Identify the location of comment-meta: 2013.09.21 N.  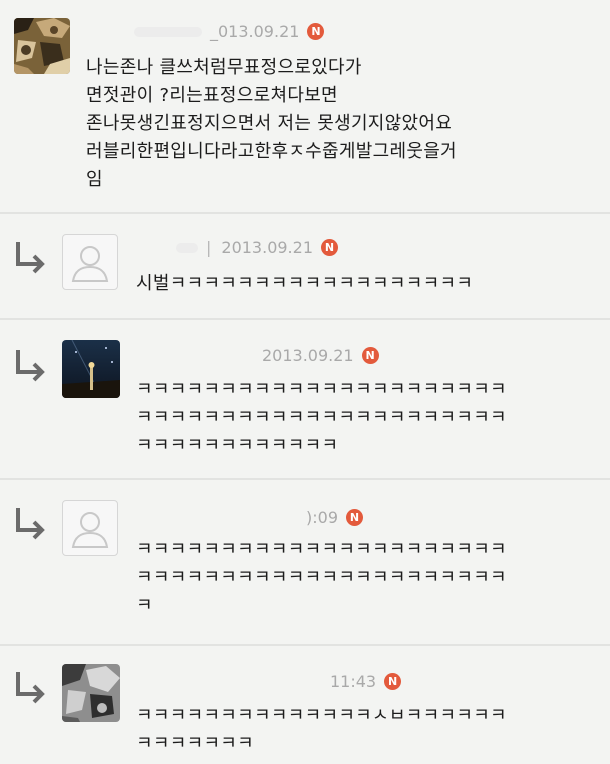
(320, 355).